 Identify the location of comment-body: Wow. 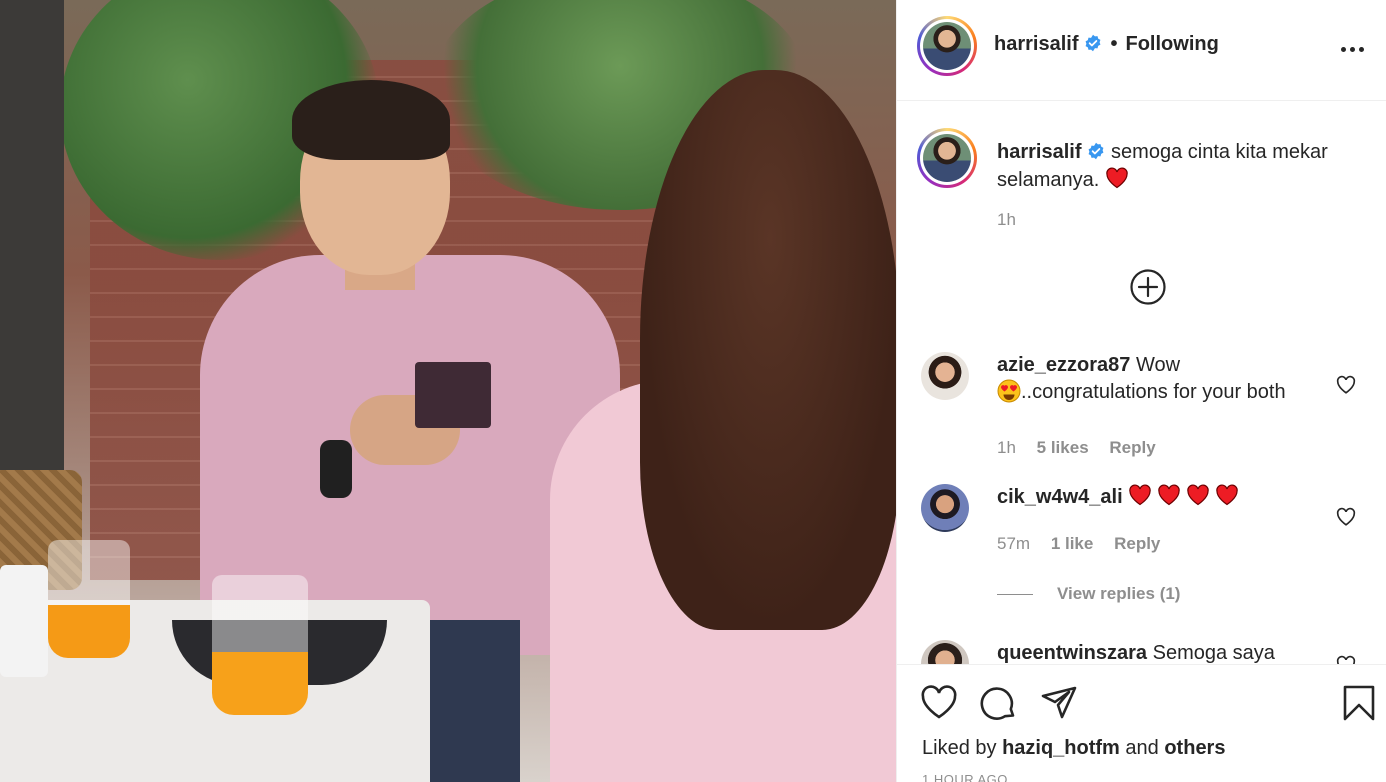
(1158, 365).